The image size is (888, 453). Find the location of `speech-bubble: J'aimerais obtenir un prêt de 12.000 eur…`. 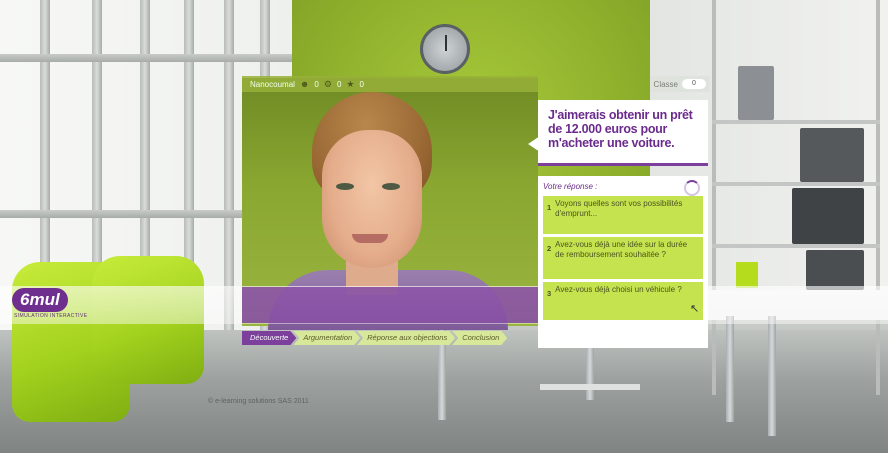

speech-bubble: J'aimerais obtenir un prêt de 12.000 eur… is located at coordinates (623, 133).